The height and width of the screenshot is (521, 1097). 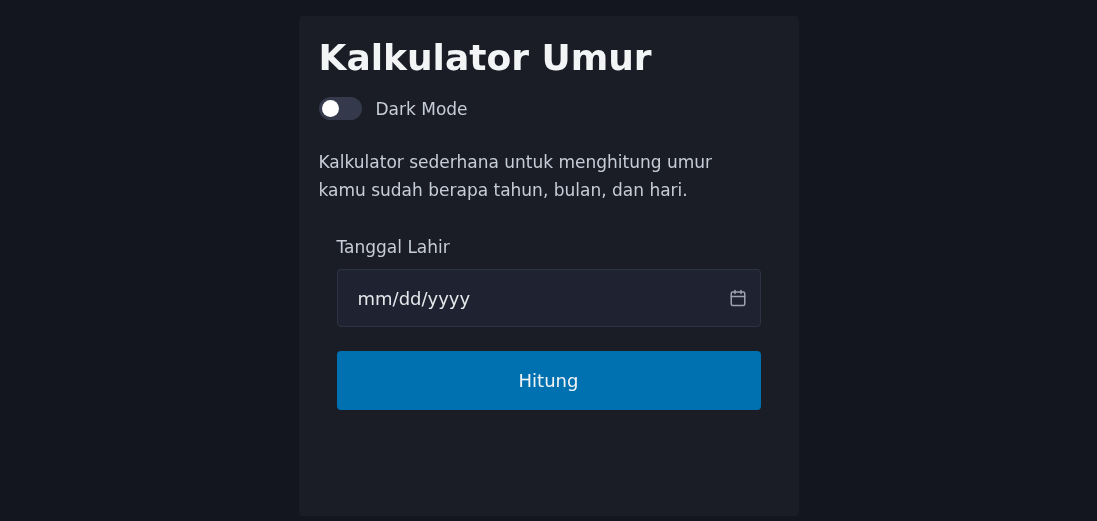 I want to click on description-text: Kalkulator sederhana untuk menghitung umur kamu sudah berapa tahun, bulan, dan hari., so click(x=516, y=176).